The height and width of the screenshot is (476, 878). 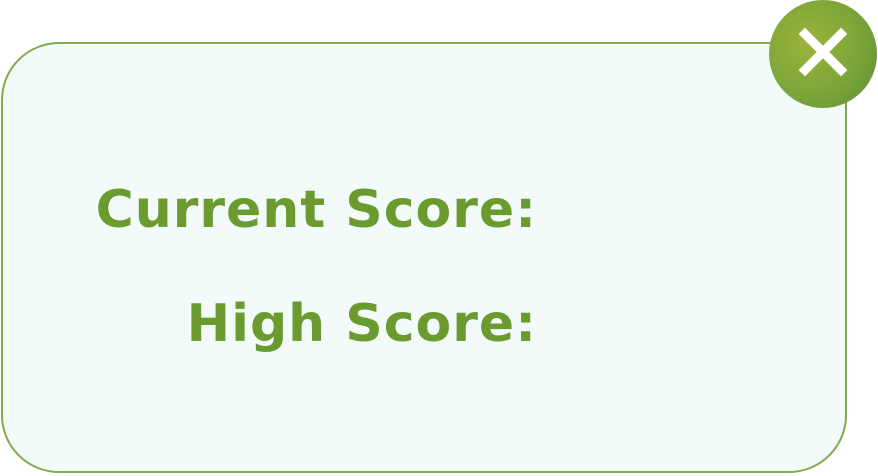 I want to click on close-icon, so click(x=823, y=54).